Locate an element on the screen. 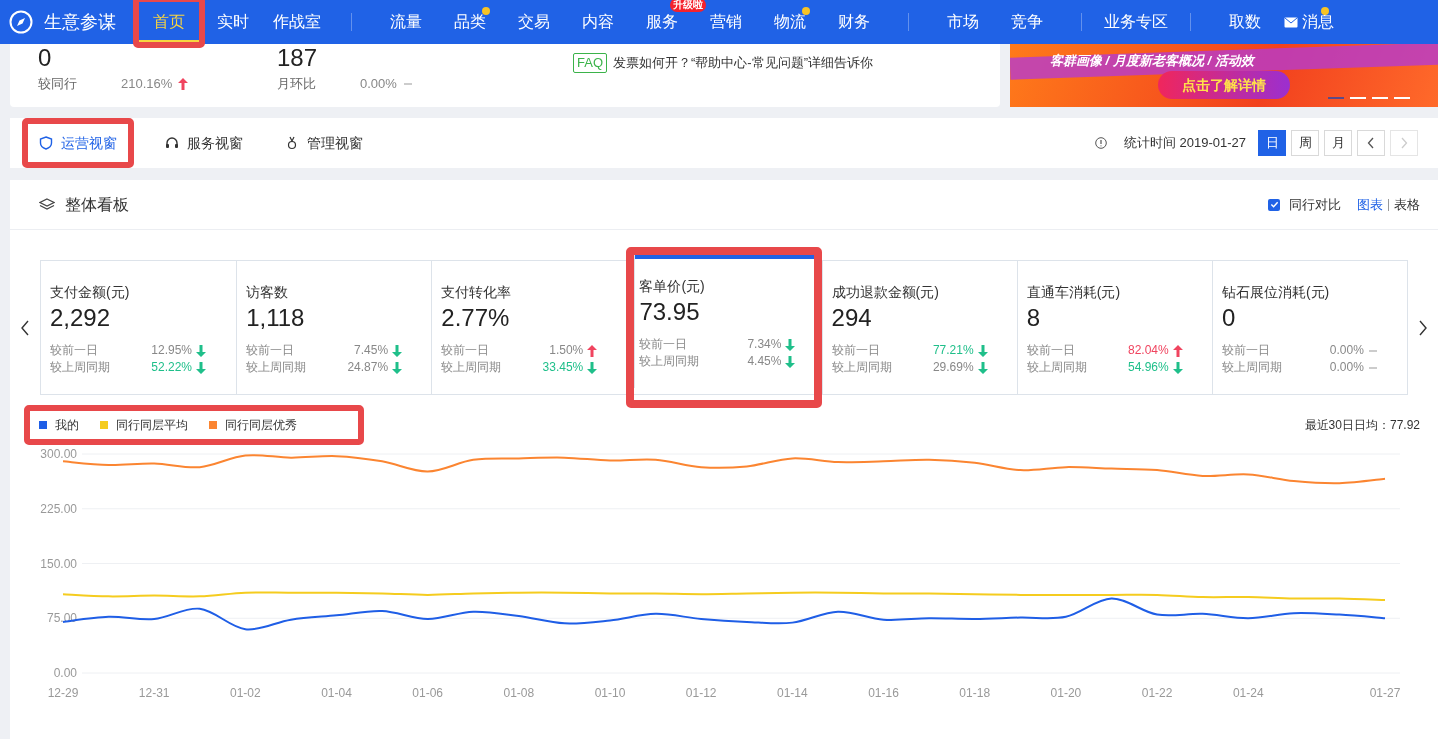 Image resolution: width=1438 pixels, height=739 pixels. nav-item: 实时 is located at coordinates (233, 22).